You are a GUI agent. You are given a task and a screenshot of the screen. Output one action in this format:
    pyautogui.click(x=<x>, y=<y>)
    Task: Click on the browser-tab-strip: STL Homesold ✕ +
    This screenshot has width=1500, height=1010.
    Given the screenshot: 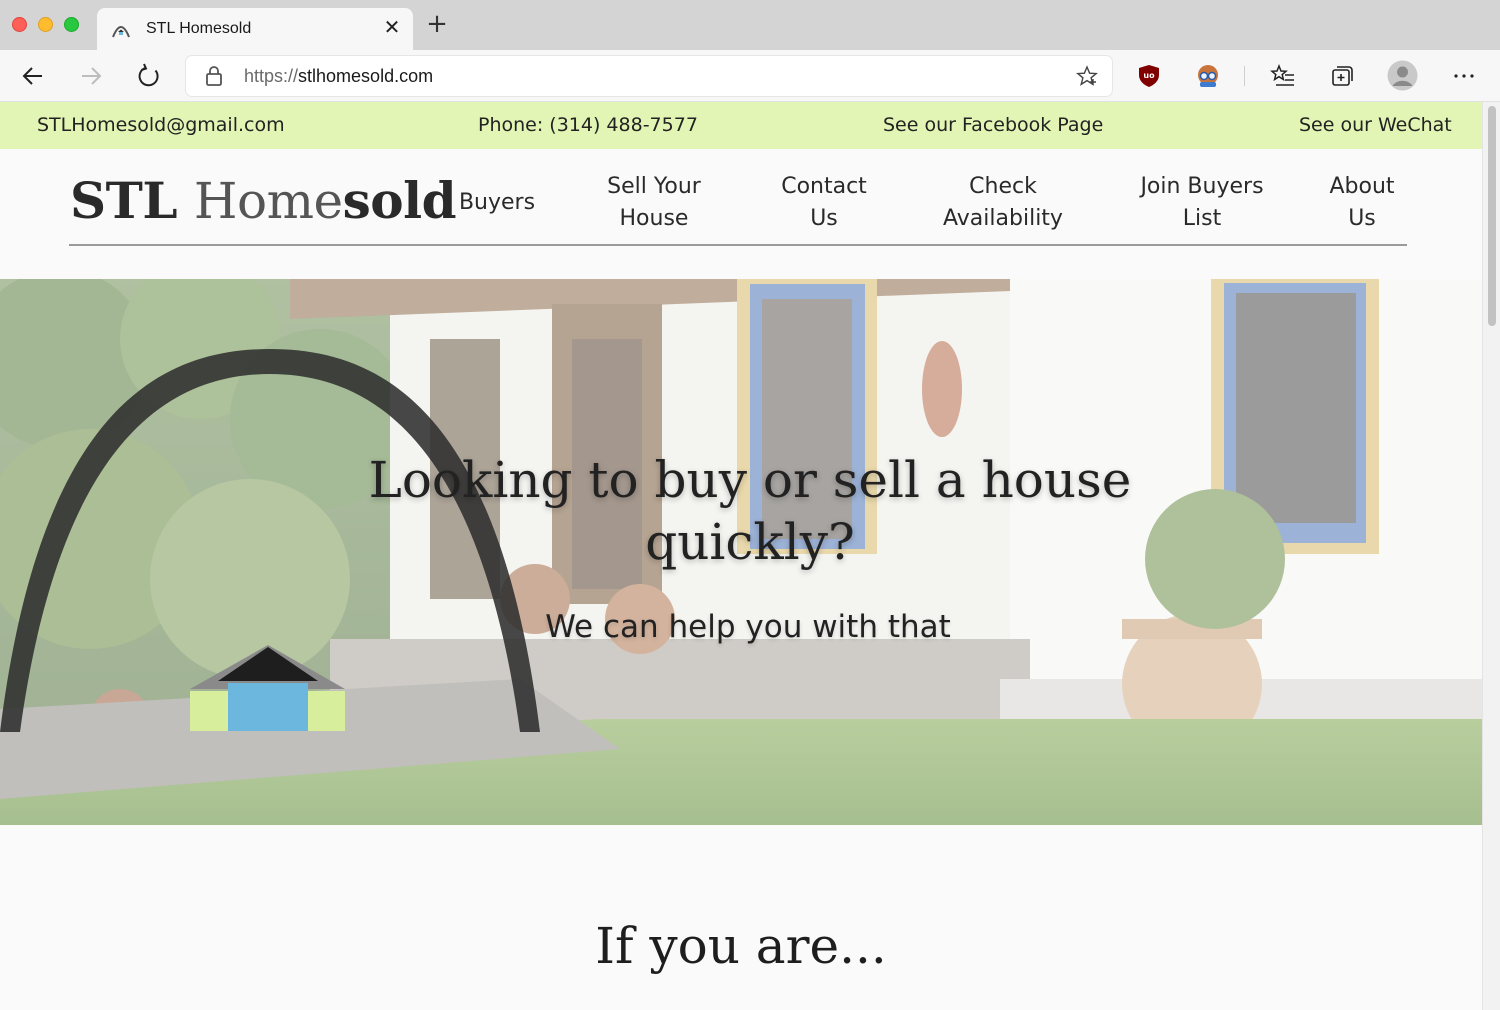 What is the action you would take?
    pyautogui.click(x=750, y=25)
    